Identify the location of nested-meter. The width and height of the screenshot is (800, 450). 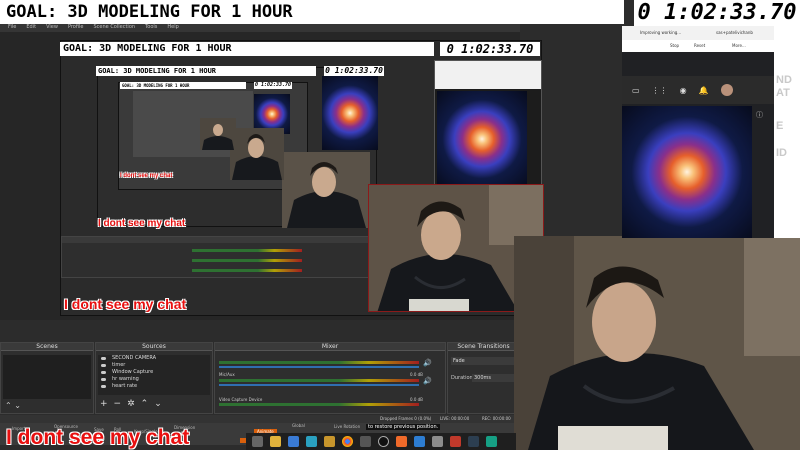
(247, 270).